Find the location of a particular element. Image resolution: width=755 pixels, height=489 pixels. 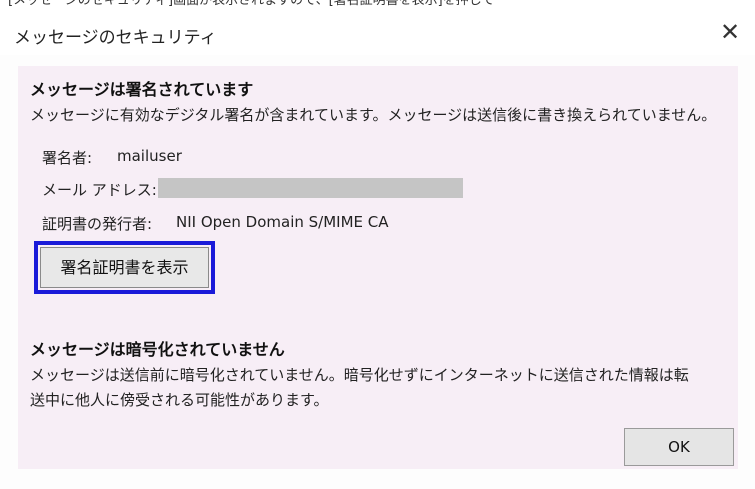

encryption-description-line2: 送中に他人に傍受される可能性があります。 is located at coordinates (179, 400).